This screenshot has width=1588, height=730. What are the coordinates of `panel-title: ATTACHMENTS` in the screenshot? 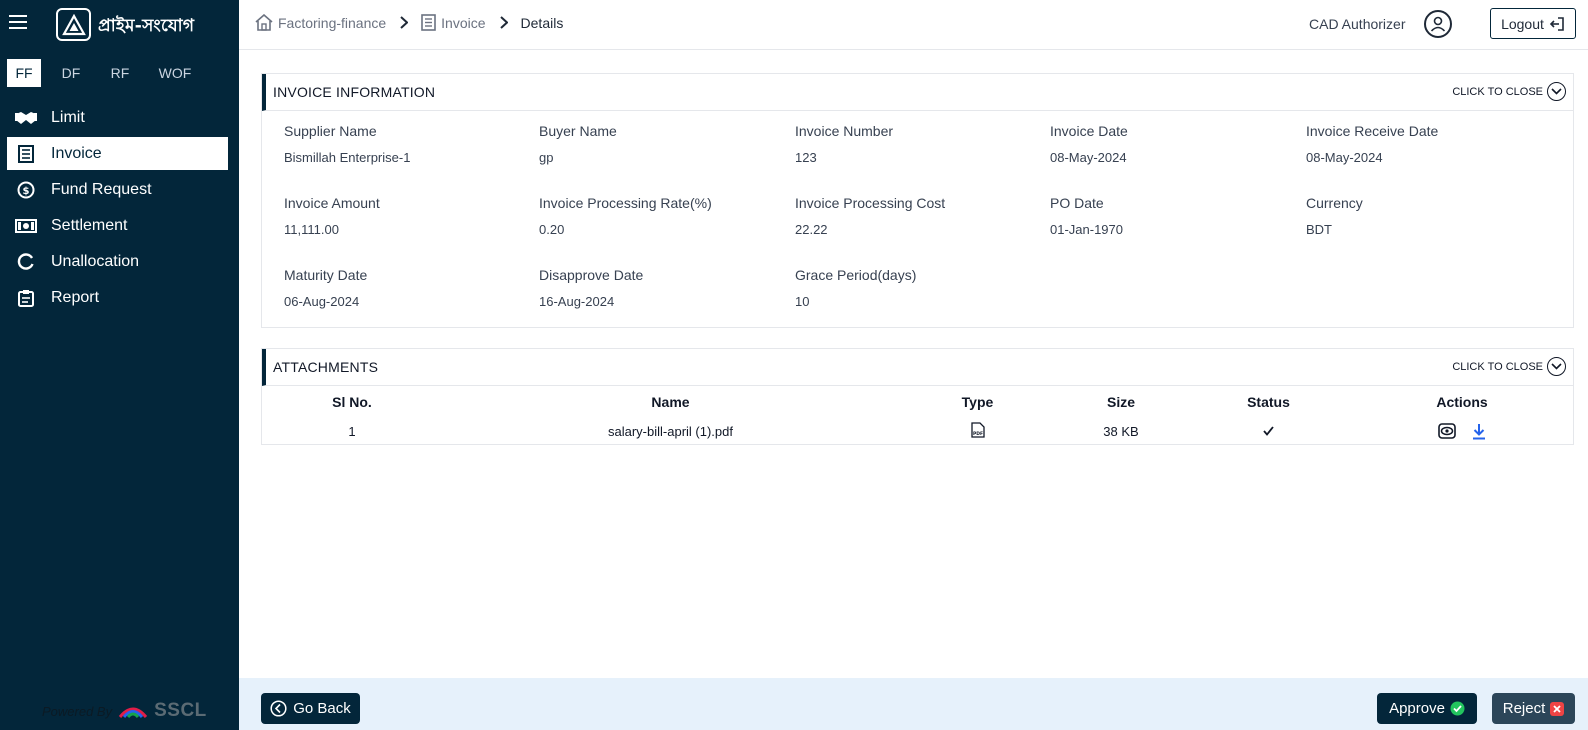 It's located at (326, 367).